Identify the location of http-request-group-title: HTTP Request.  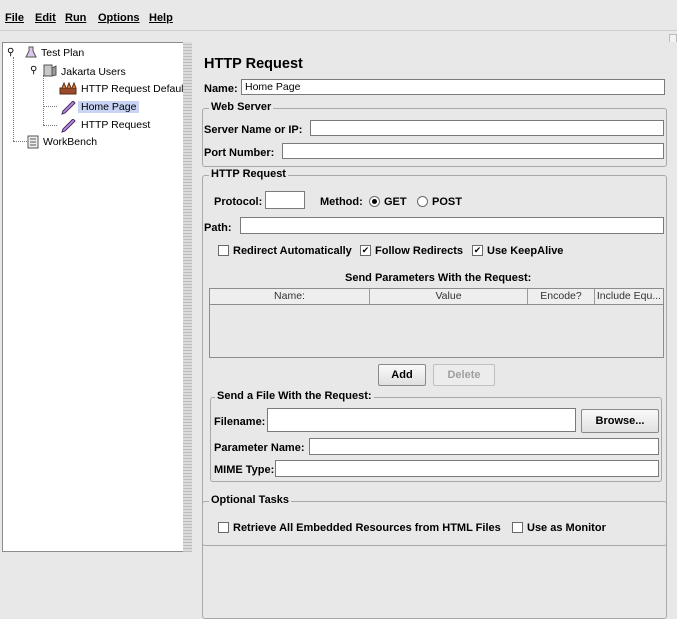
(248, 174).